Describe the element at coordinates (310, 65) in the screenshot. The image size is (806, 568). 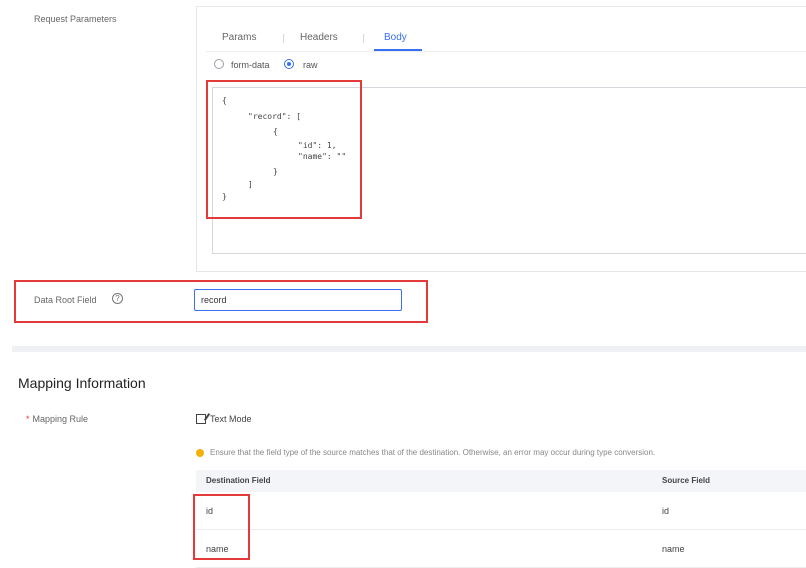
I see `raw-label: raw` at that location.